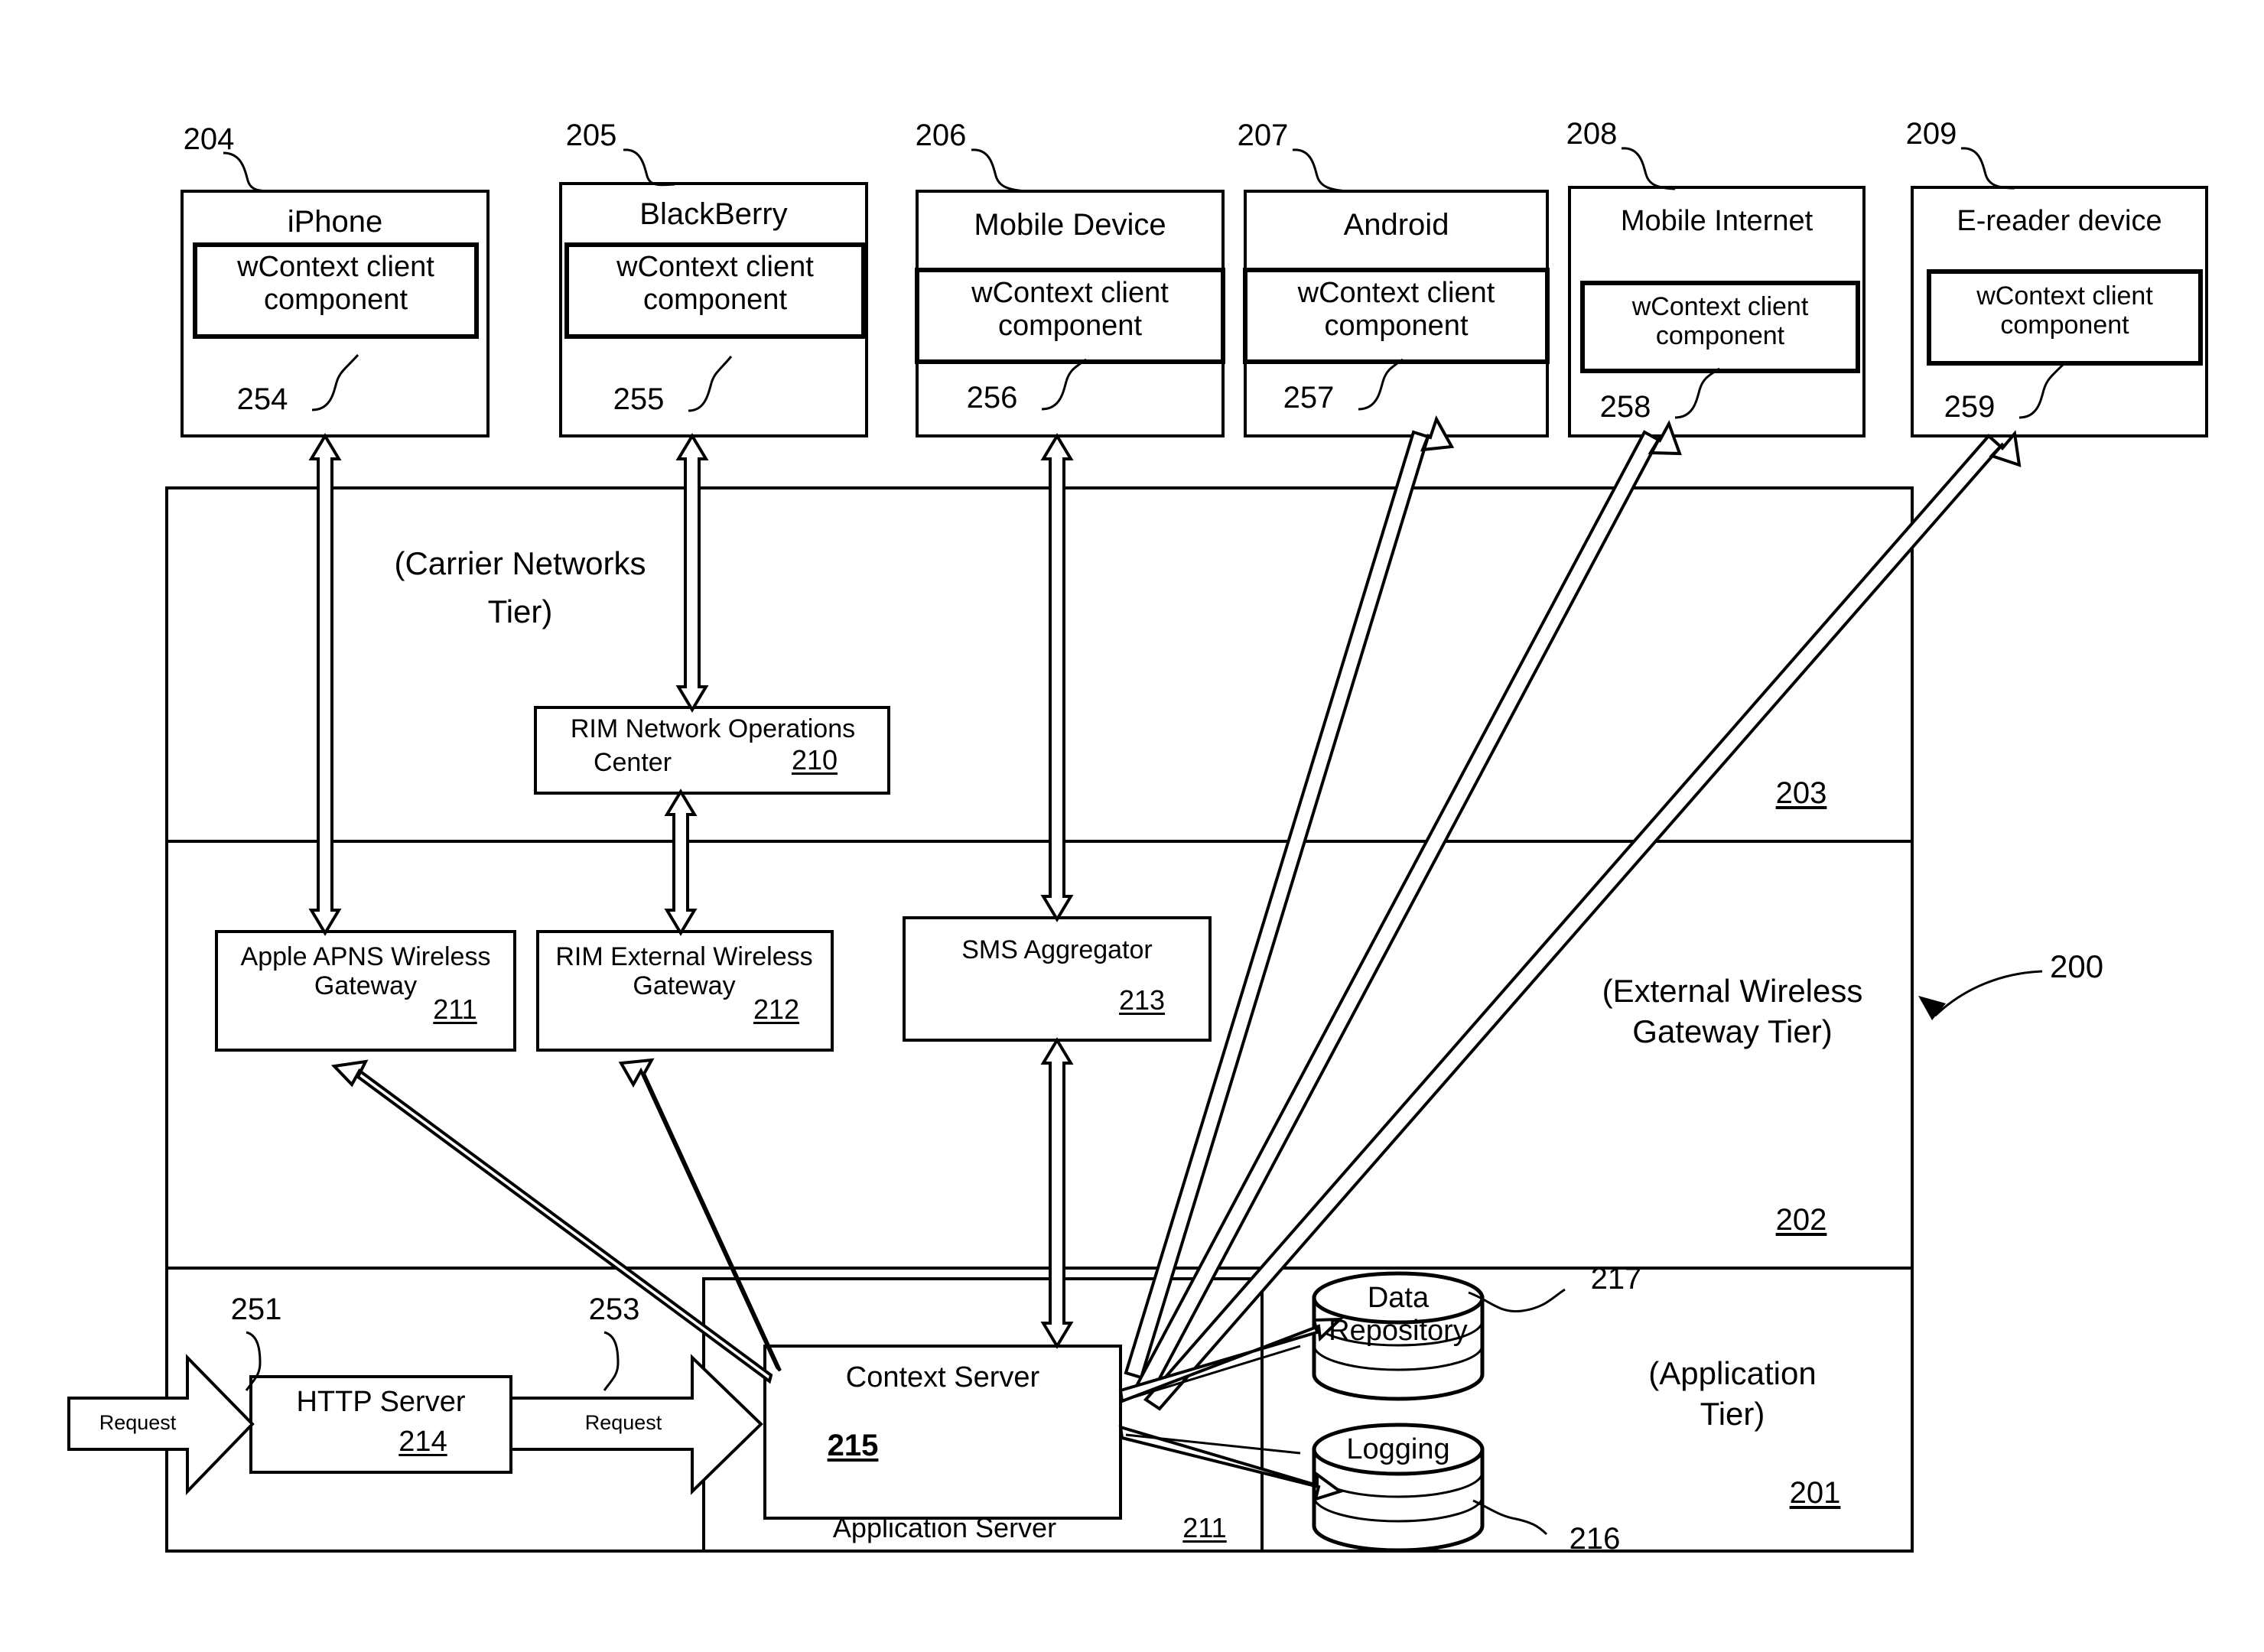  What do you see at coordinates (1931, 134) in the screenshot?
I see `device-ref-209: 209` at bounding box center [1931, 134].